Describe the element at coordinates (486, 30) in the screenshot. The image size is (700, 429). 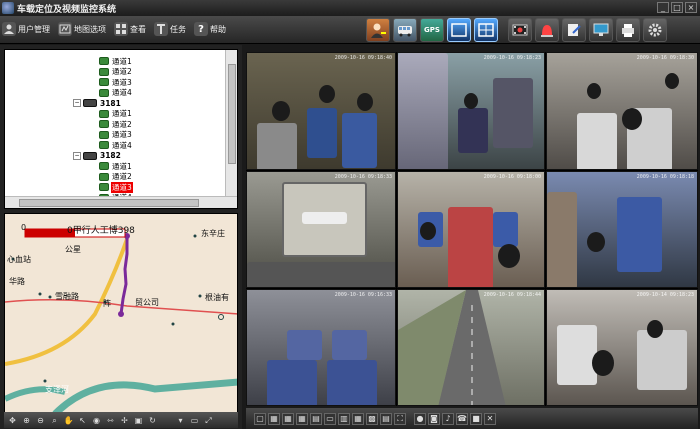
I see `quad-view-icon` at that location.